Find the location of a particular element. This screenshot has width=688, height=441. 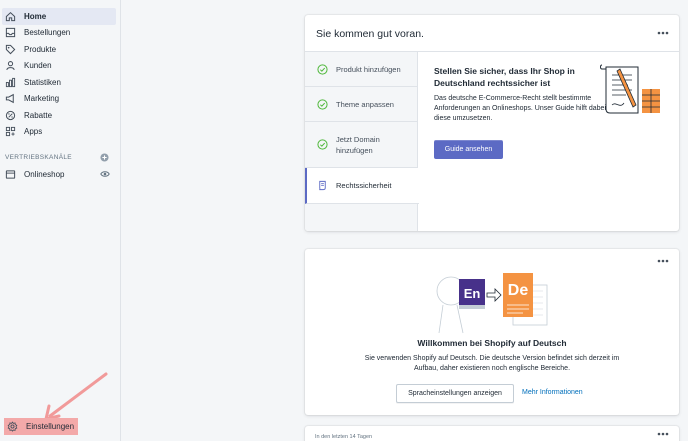

lang-from-label: En is located at coordinates (472, 293).